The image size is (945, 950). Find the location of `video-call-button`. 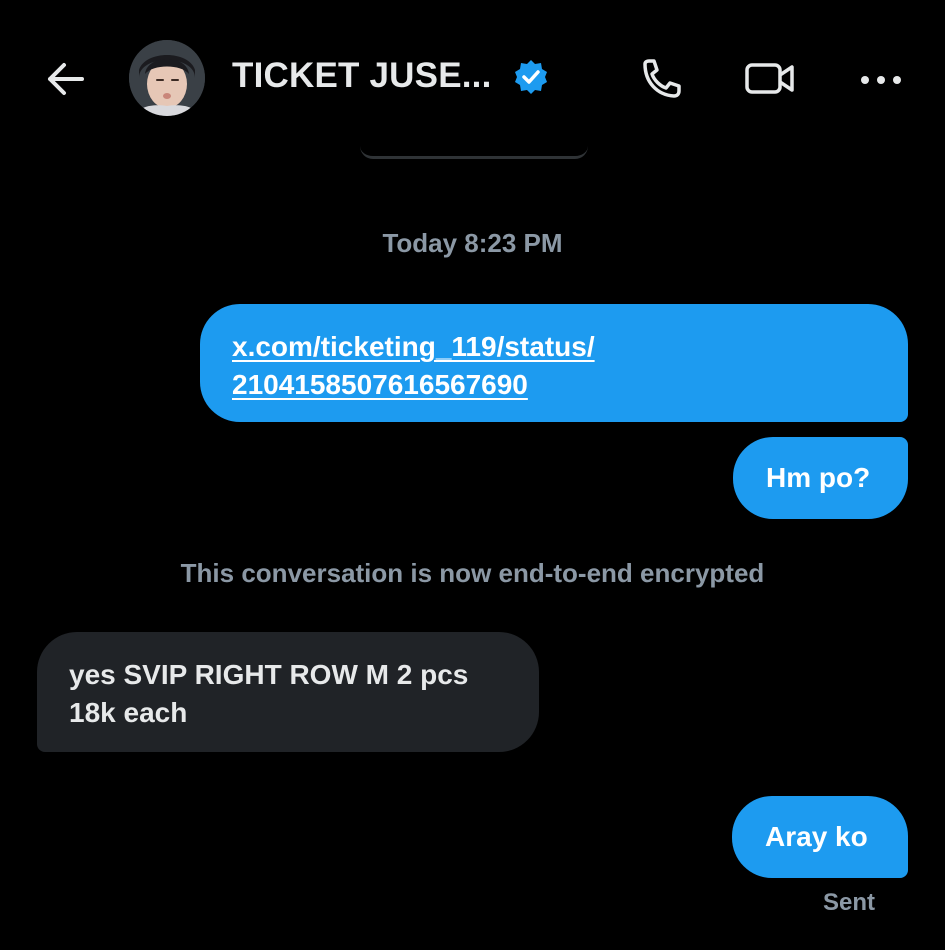

video-call-button is located at coordinates (770, 78).